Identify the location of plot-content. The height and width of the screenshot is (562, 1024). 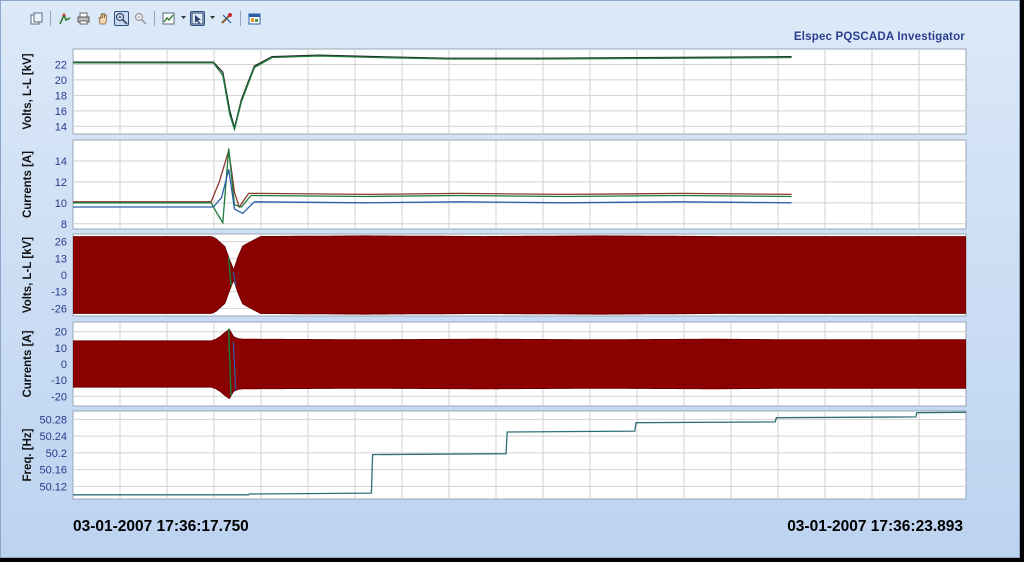
(519, 275).